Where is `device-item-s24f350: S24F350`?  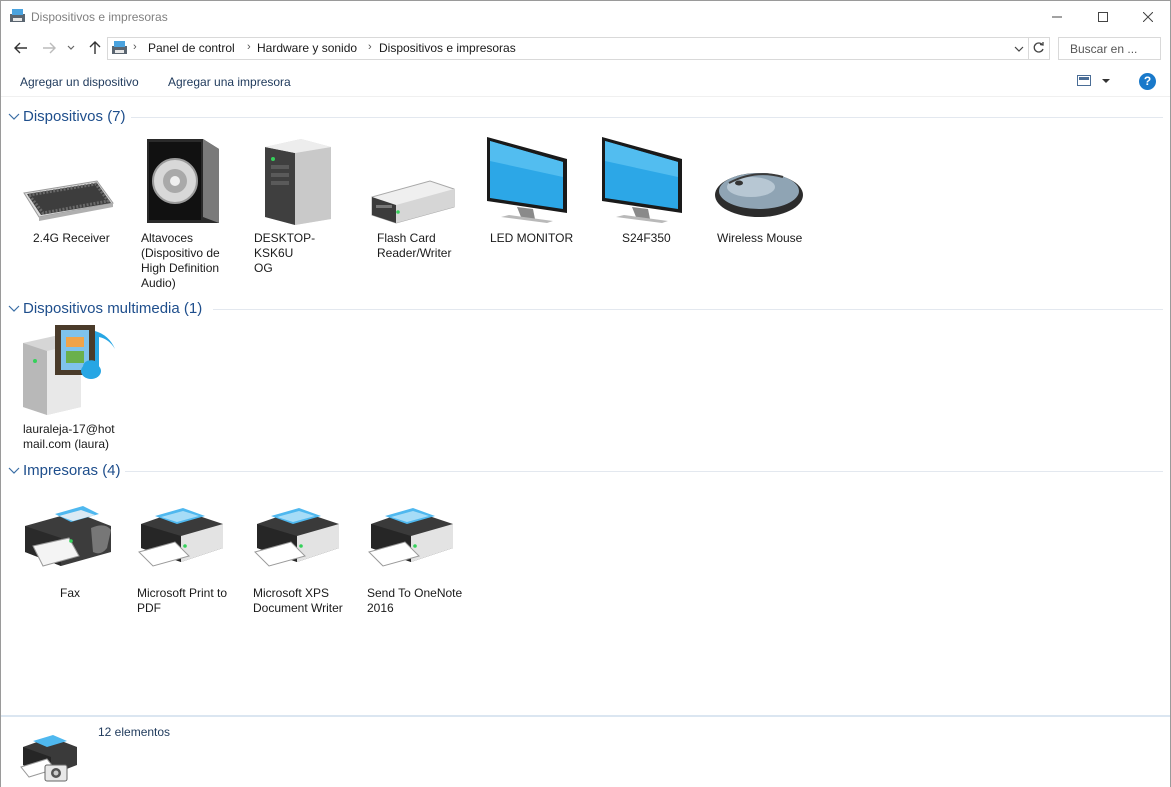 device-item-s24f350: S24F350 is located at coordinates (648, 211).